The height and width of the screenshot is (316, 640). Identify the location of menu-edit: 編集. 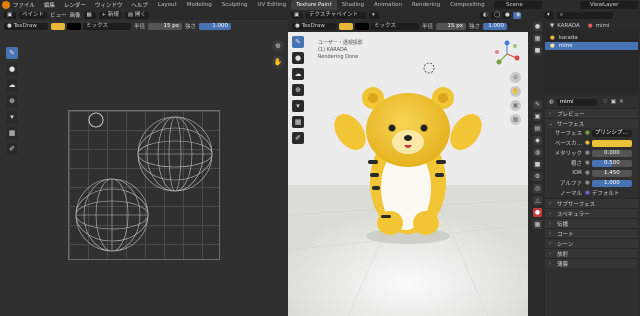
(49, 6).